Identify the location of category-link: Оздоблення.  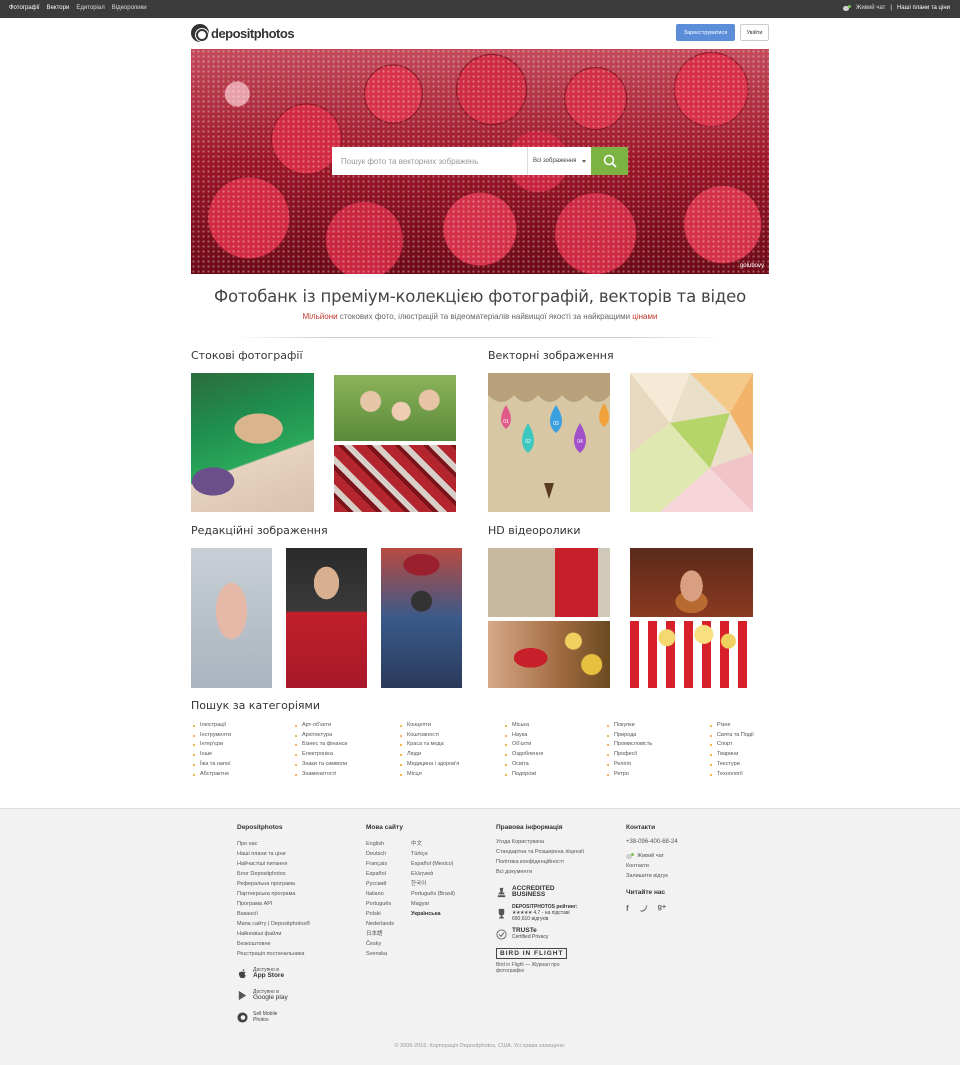
(524, 755).